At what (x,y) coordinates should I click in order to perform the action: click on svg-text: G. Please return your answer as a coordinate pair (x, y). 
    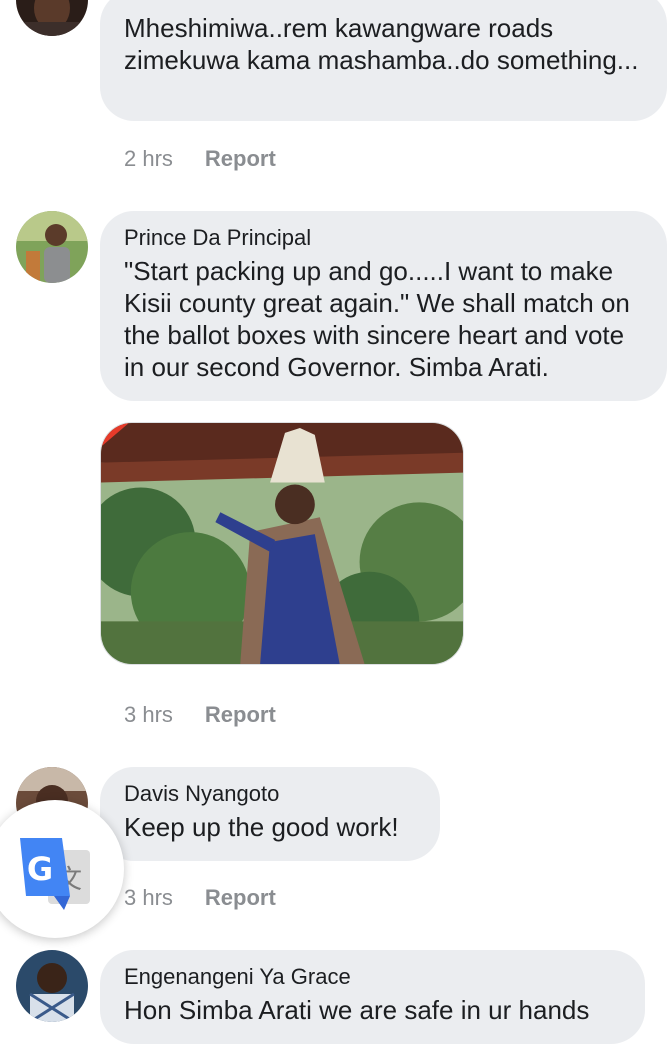
    Looking at the image, I should click on (40, 869).